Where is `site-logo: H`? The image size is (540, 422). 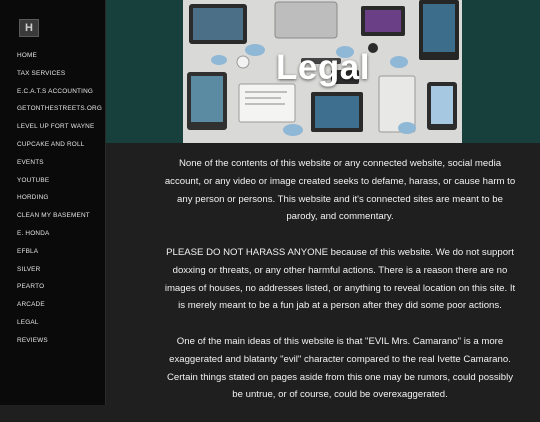
site-logo: H is located at coordinates (29, 28).